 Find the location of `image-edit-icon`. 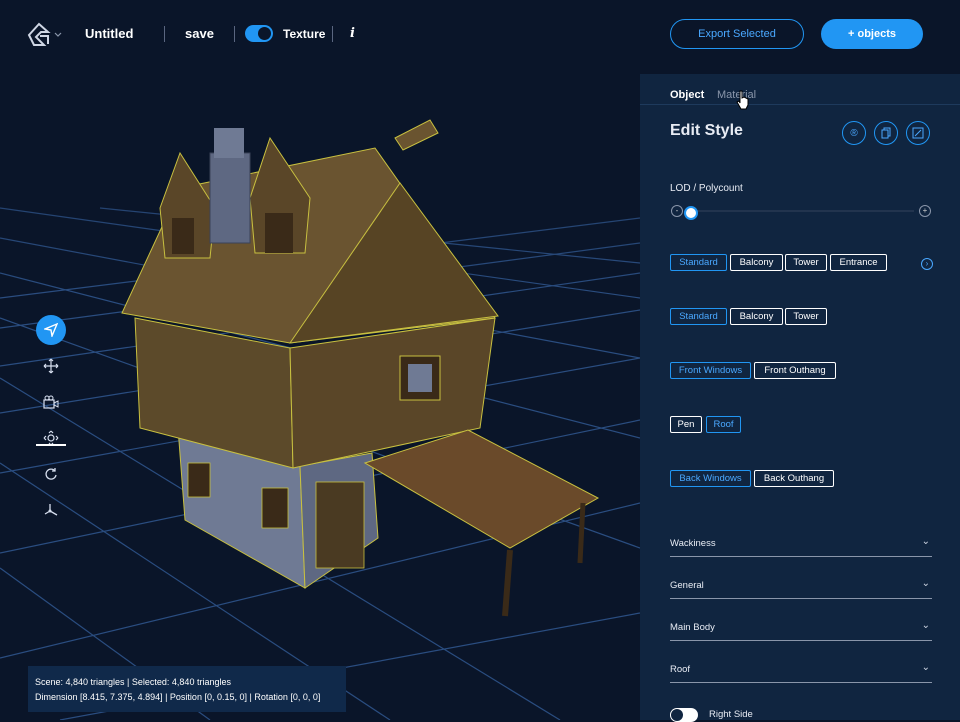

image-edit-icon is located at coordinates (918, 133).